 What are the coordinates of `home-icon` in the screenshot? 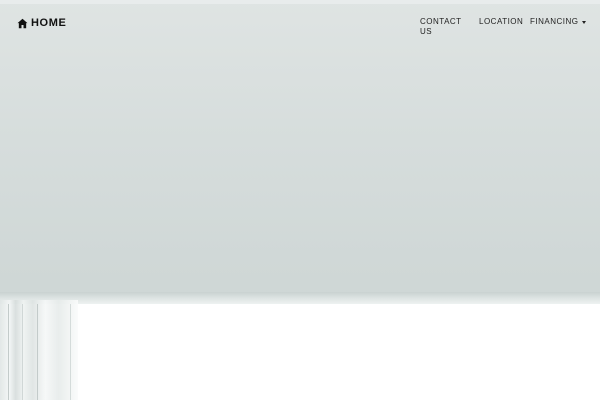 It's located at (22, 23).